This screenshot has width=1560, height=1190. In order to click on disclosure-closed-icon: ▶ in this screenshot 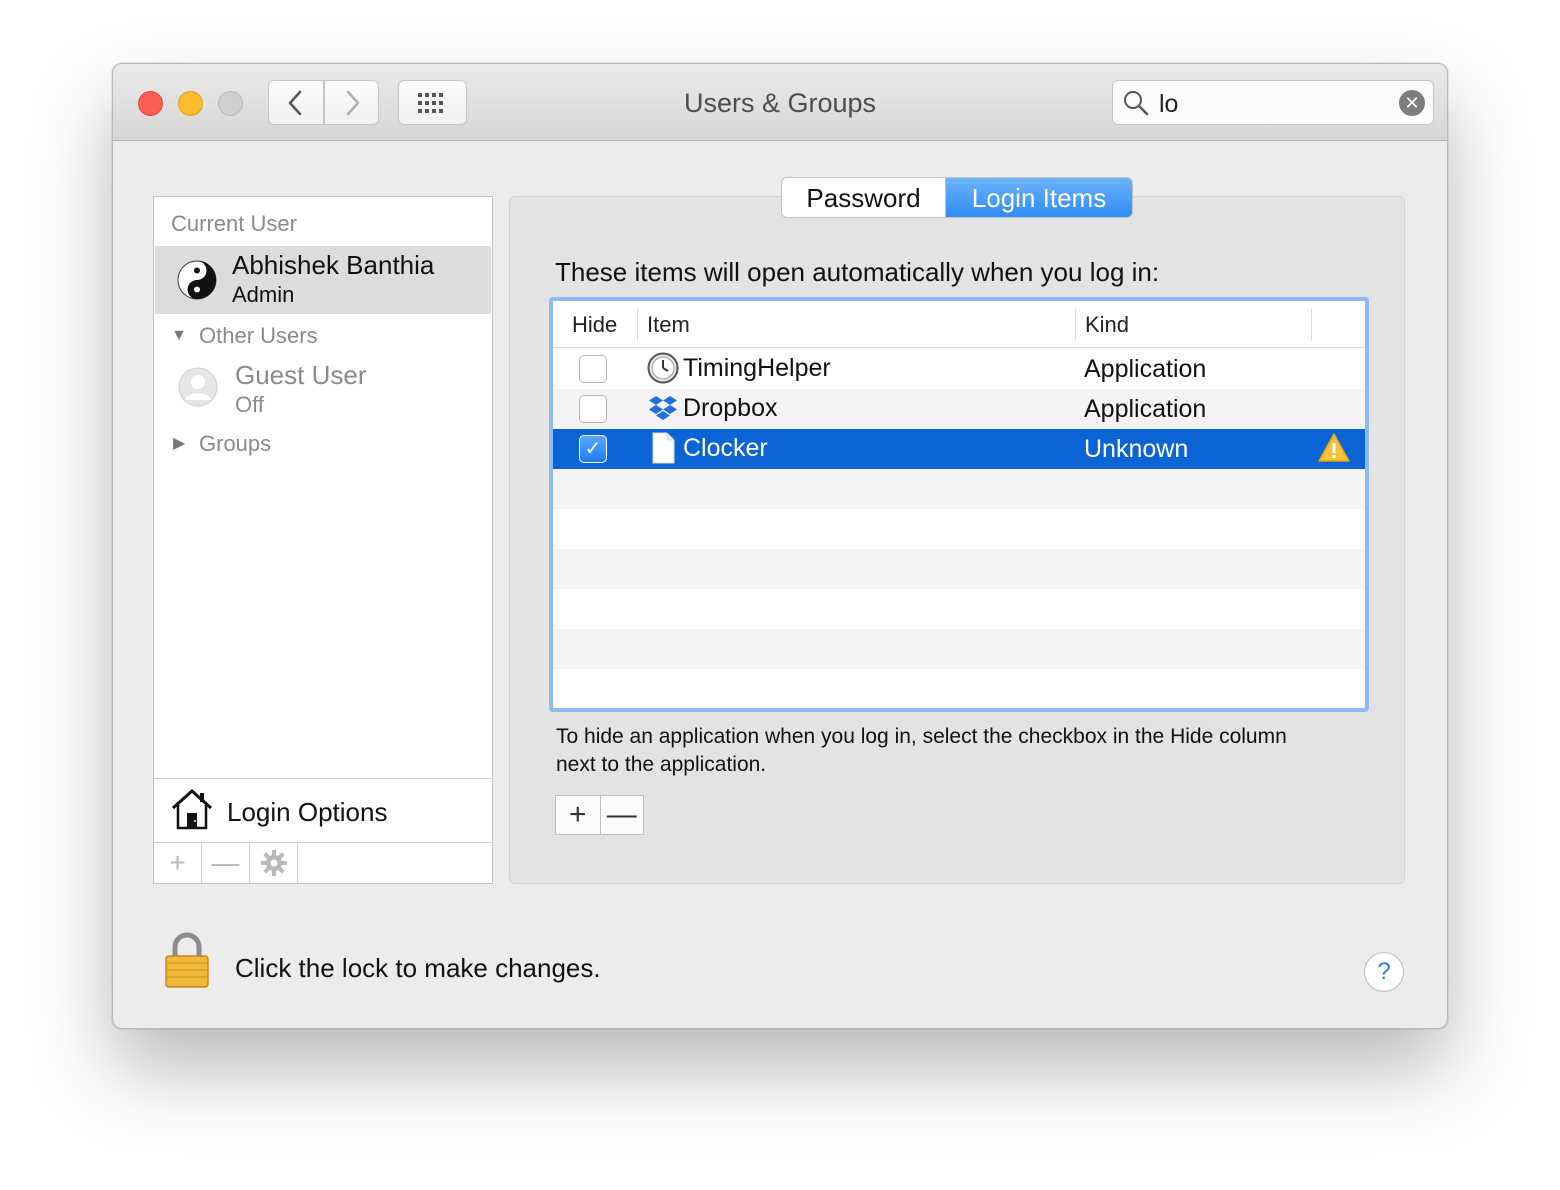, I will do `click(179, 443)`.